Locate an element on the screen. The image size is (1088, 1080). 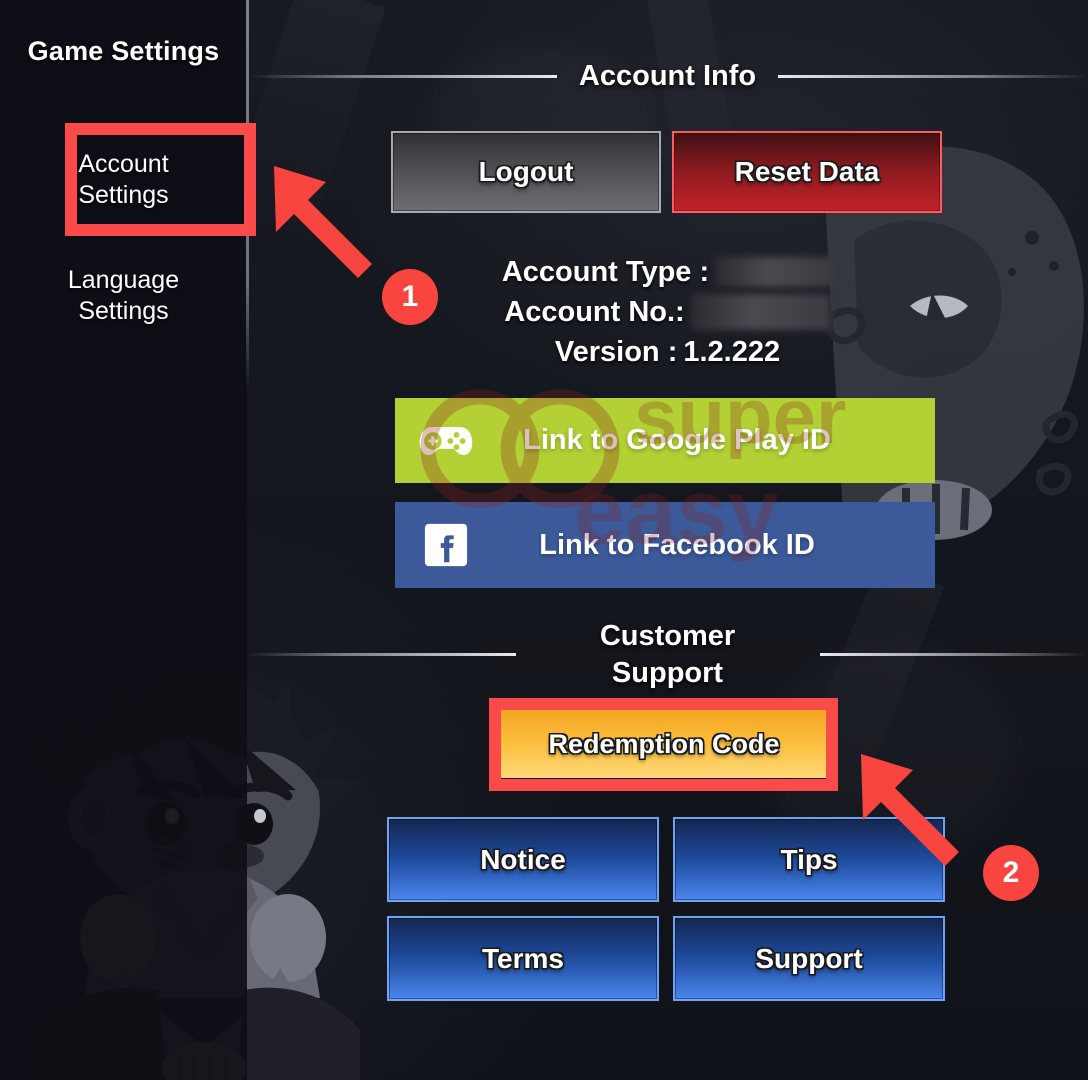
link-facebook-button: Link to Facebook ID is located at coordinates (665, 545).